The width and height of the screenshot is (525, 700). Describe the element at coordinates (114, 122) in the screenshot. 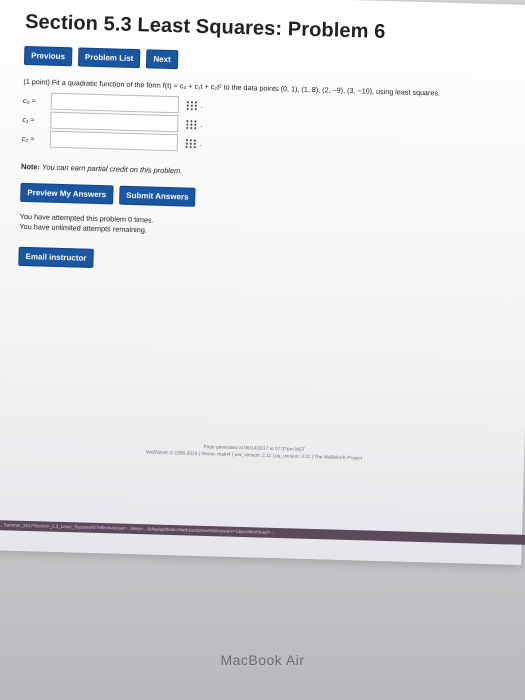

I see `answer-input-c1` at that location.